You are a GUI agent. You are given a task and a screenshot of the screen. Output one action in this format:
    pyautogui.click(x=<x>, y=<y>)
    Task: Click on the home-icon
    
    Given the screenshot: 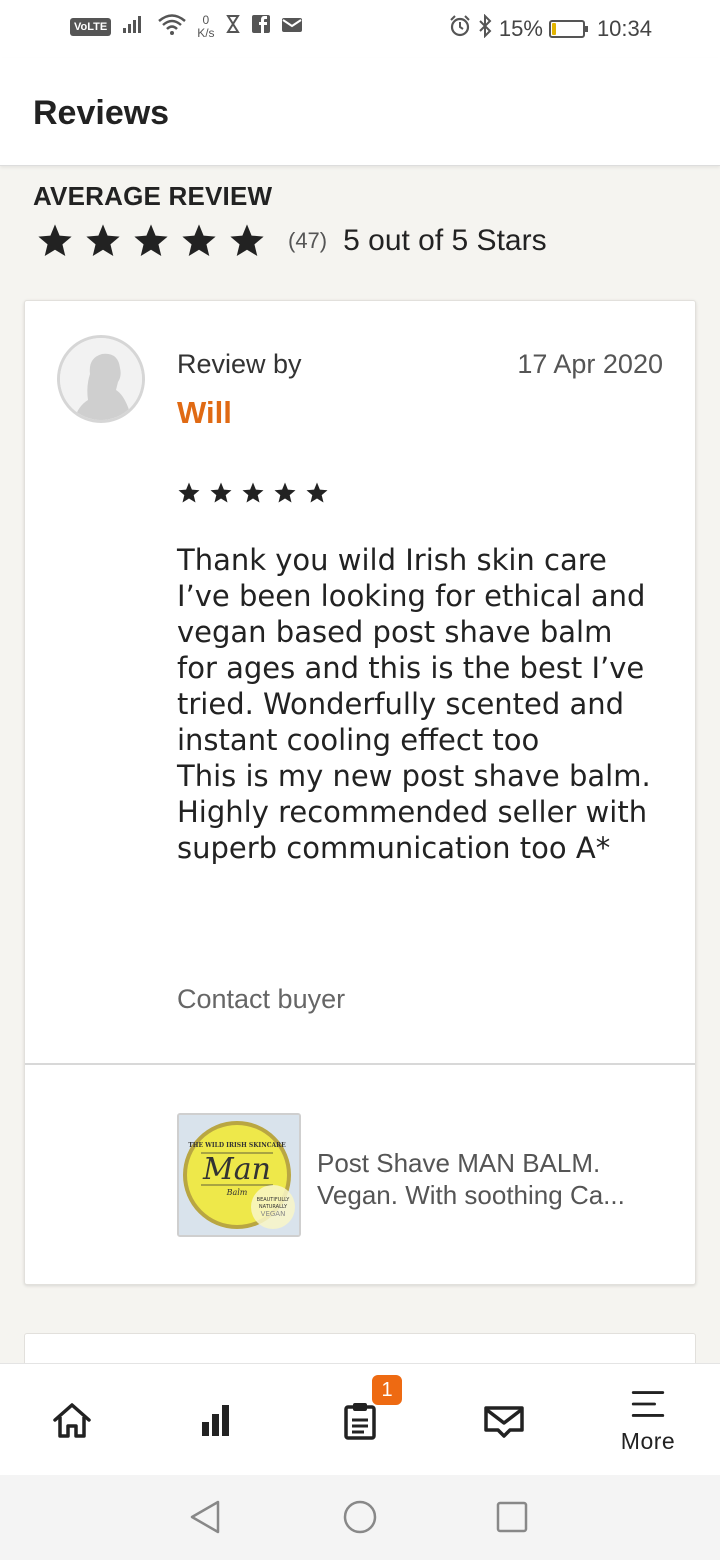 What is the action you would take?
    pyautogui.click(x=72, y=1420)
    